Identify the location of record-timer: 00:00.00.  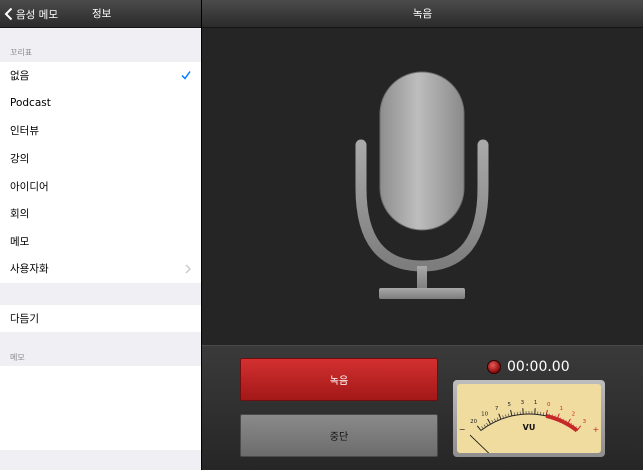
(528, 367).